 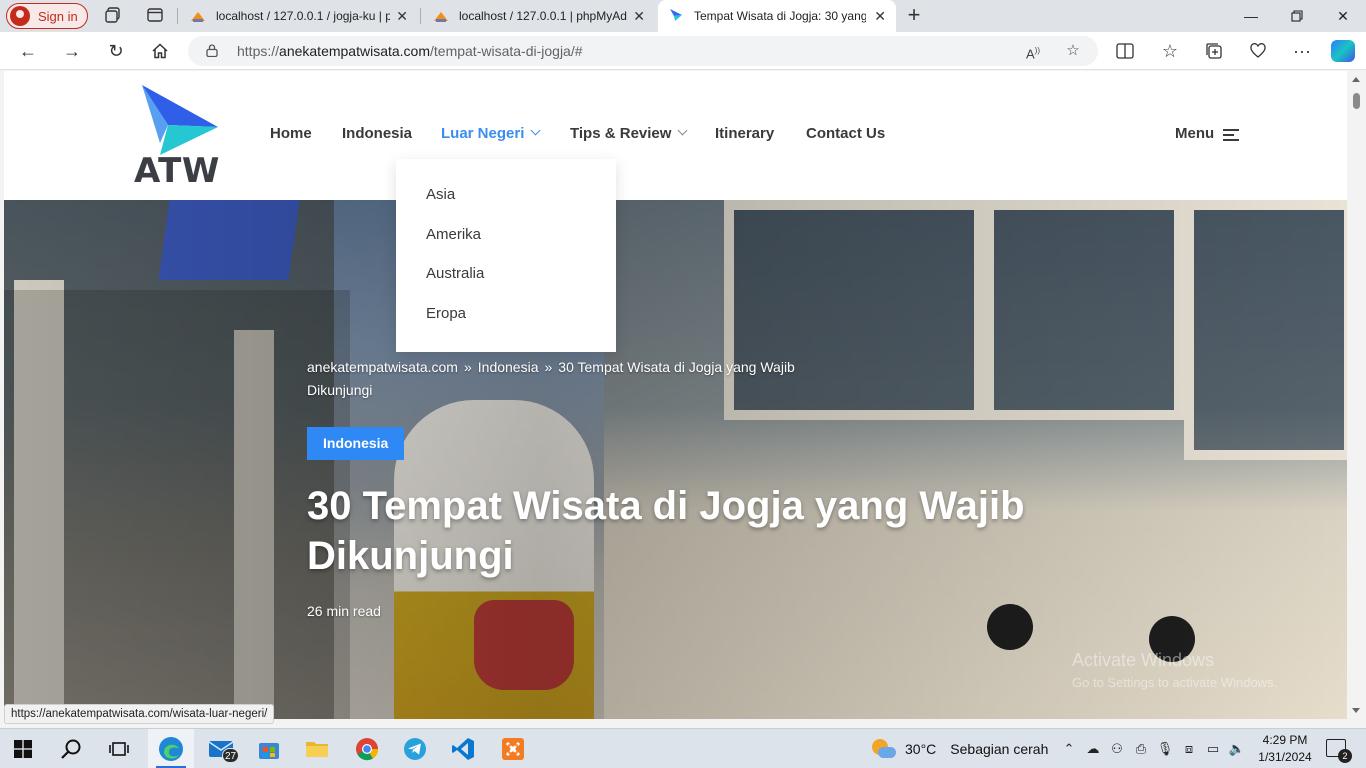 What do you see at coordinates (1207, 133) in the screenshot?
I see `menu-button: Menu` at bounding box center [1207, 133].